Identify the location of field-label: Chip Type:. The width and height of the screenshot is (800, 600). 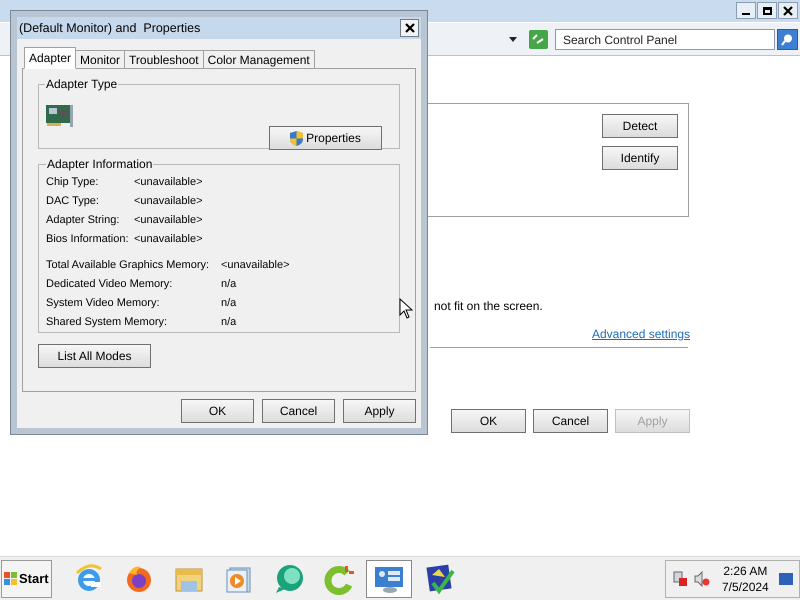
(73, 182).